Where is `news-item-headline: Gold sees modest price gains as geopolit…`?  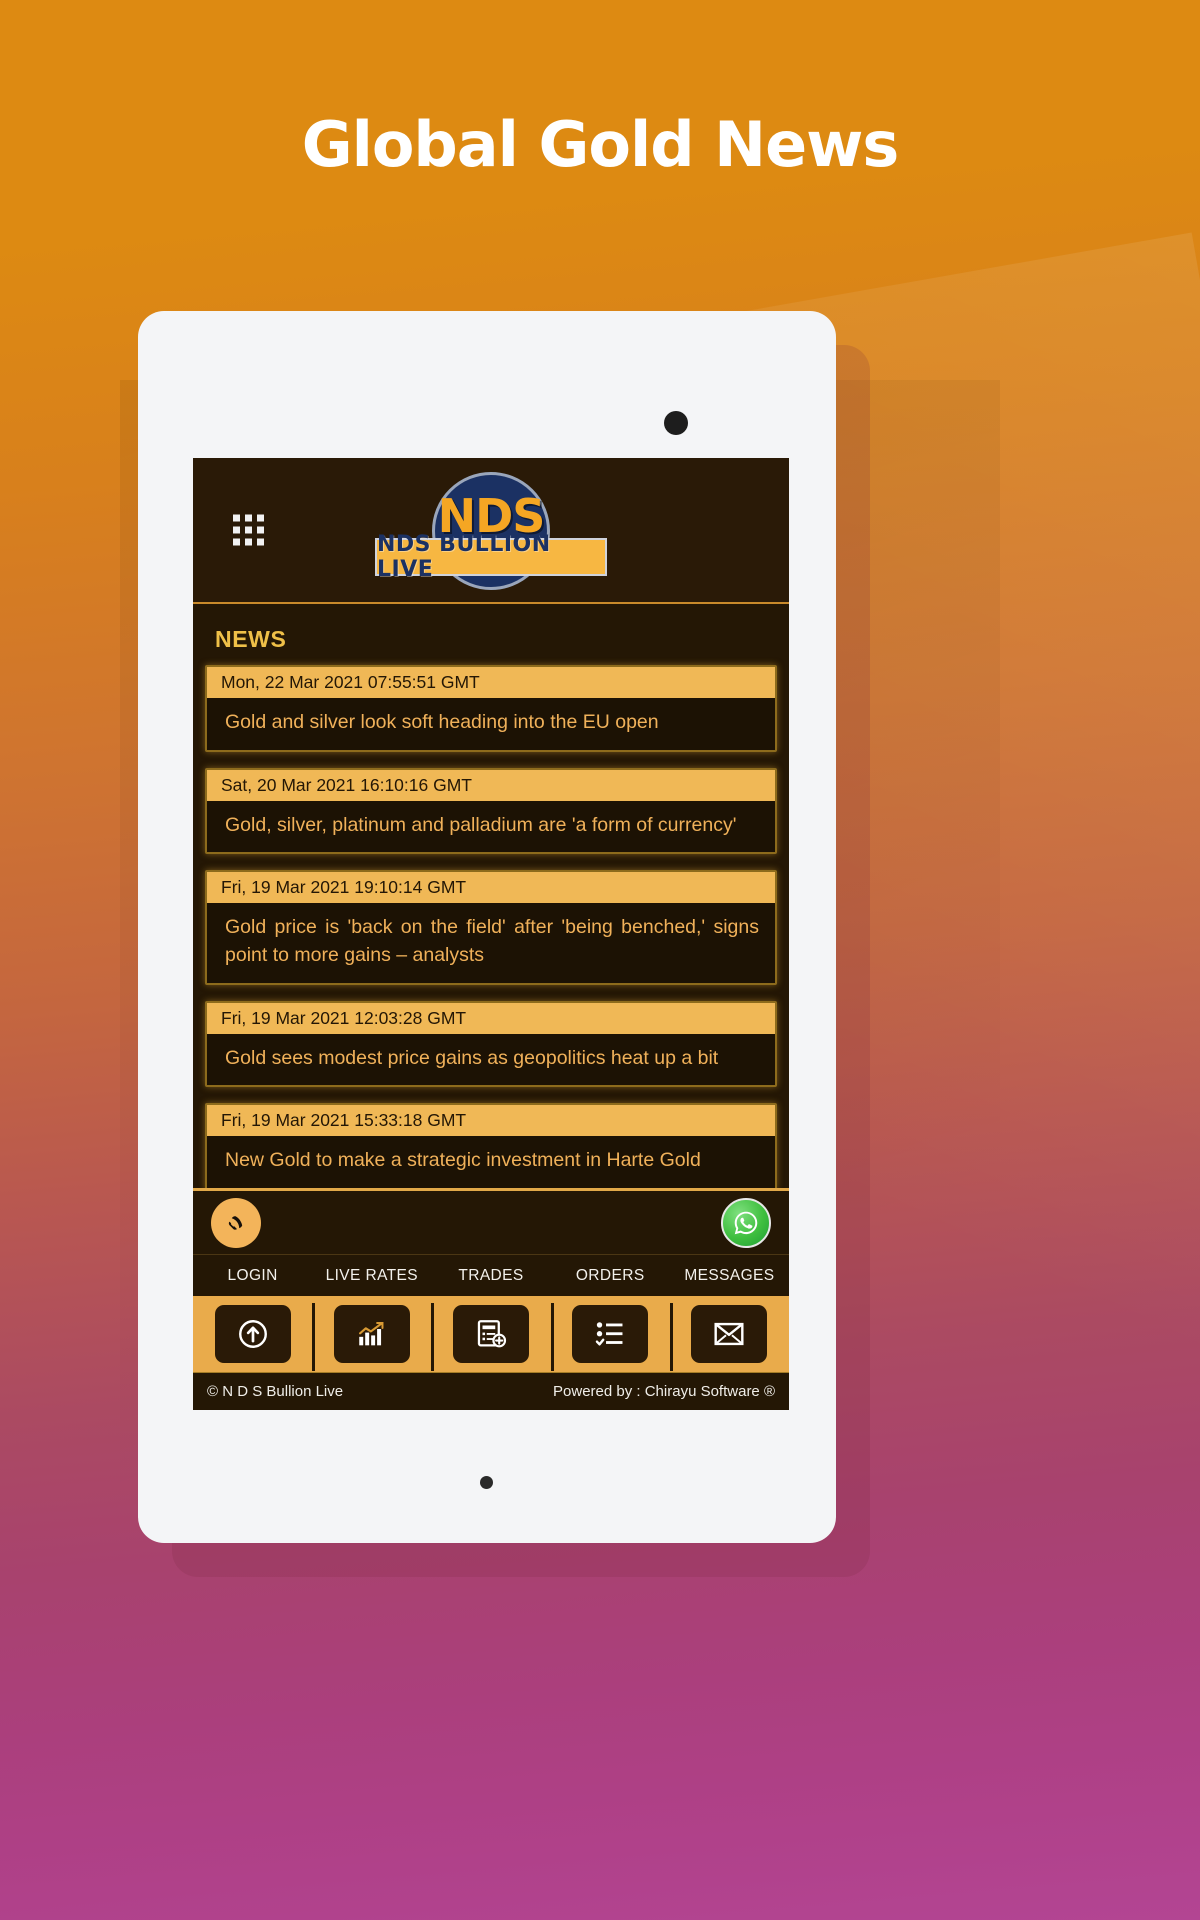 news-item-headline: Gold sees modest price gains as geopolit… is located at coordinates (472, 1057).